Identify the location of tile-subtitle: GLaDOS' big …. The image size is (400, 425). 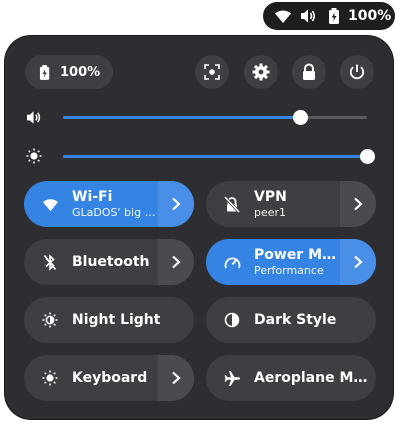
(114, 212).